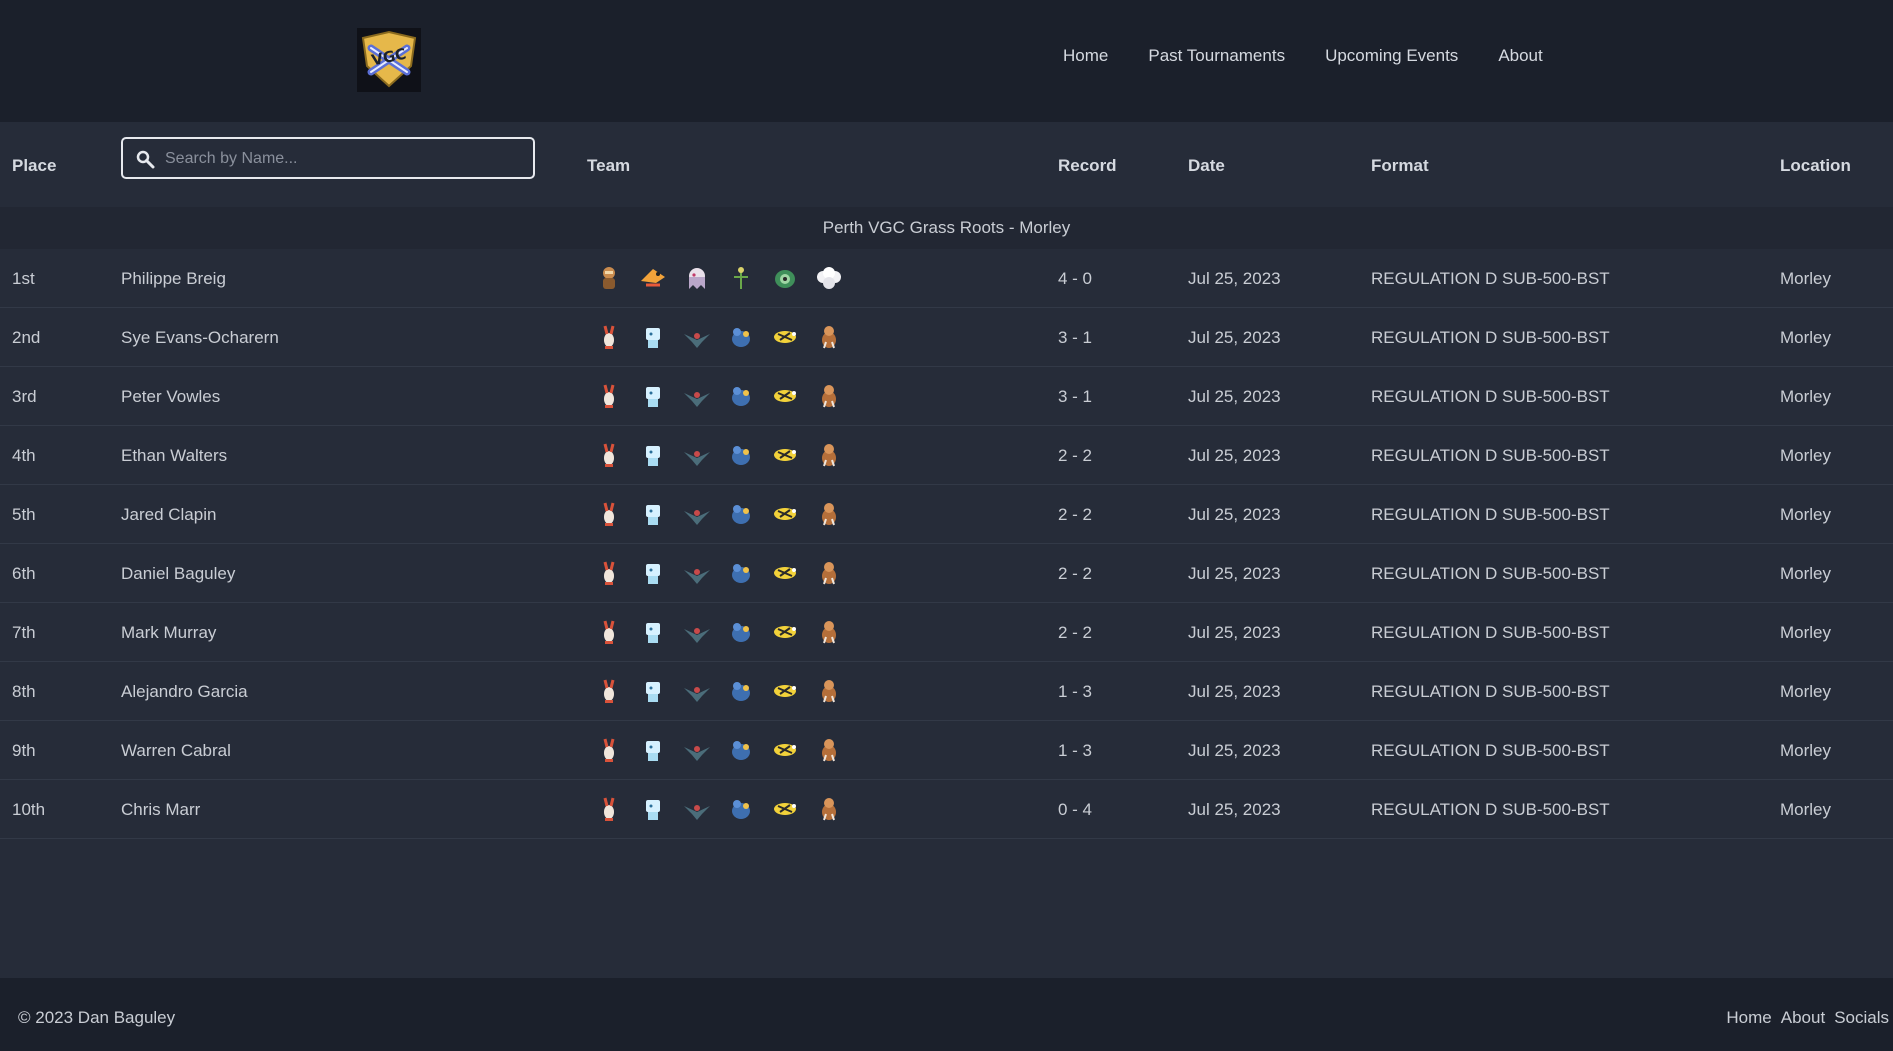  Describe the element at coordinates (176, 751) in the screenshot. I see `row-player-name: Warren Cabral` at that location.